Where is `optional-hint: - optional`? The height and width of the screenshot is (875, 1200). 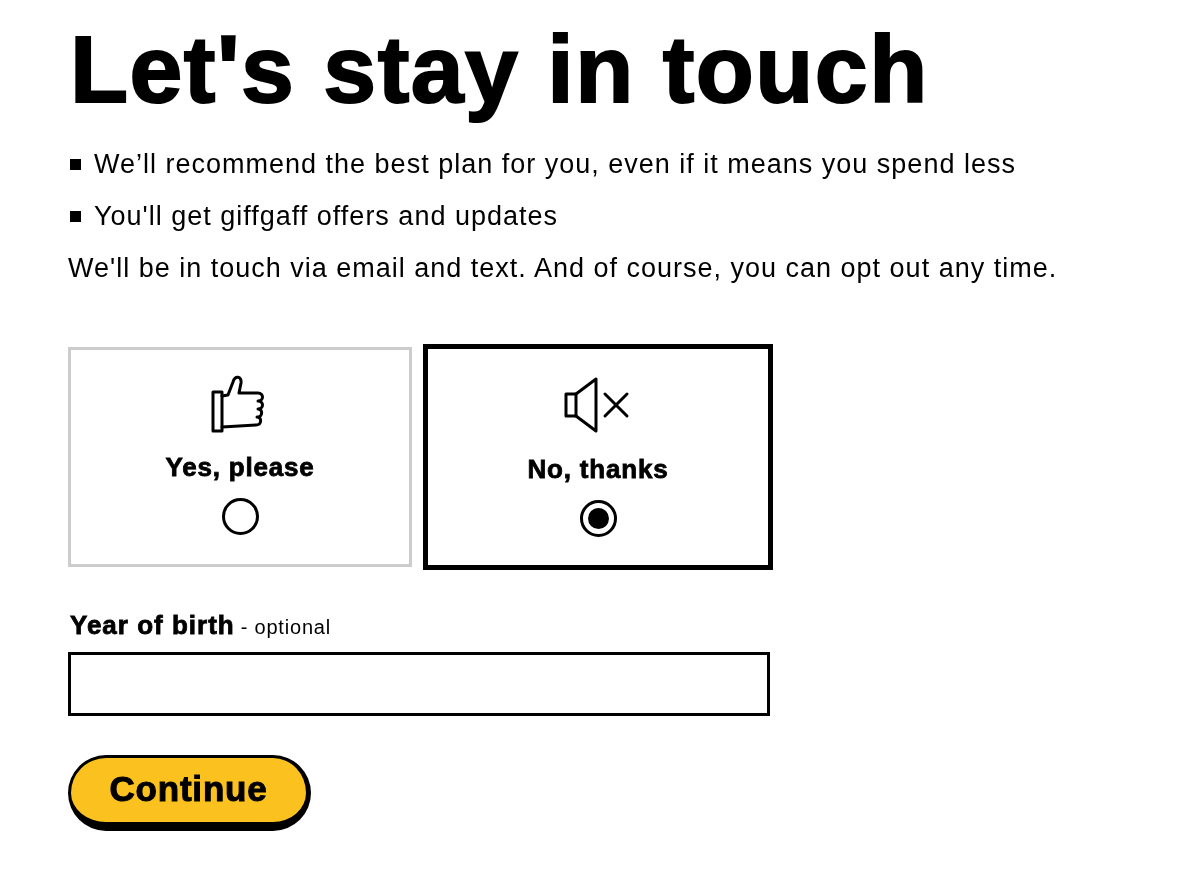 optional-hint: - optional is located at coordinates (285, 627).